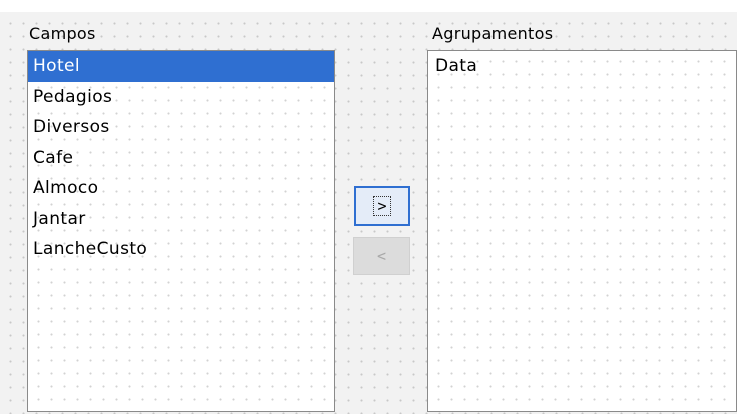 The width and height of the screenshot is (737, 414). What do you see at coordinates (181, 249) in the screenshot?
I see `list-item: LancheCusto` at bounding box center [181, 249].